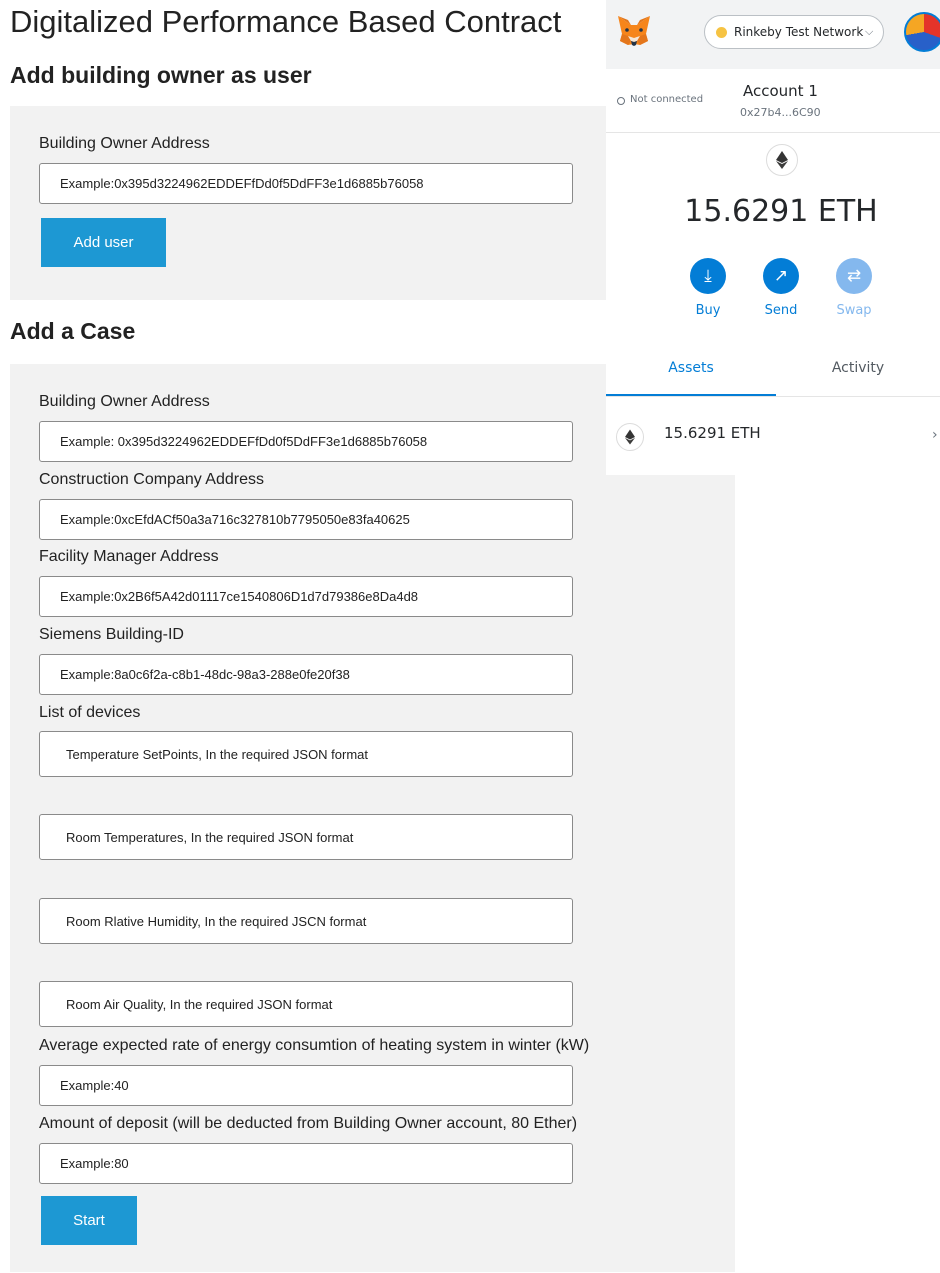 Image resolution: width=940 pixels, height=1273 pixels. I want to click on construction-company-label: Construction Company Address, so click(151, 479).